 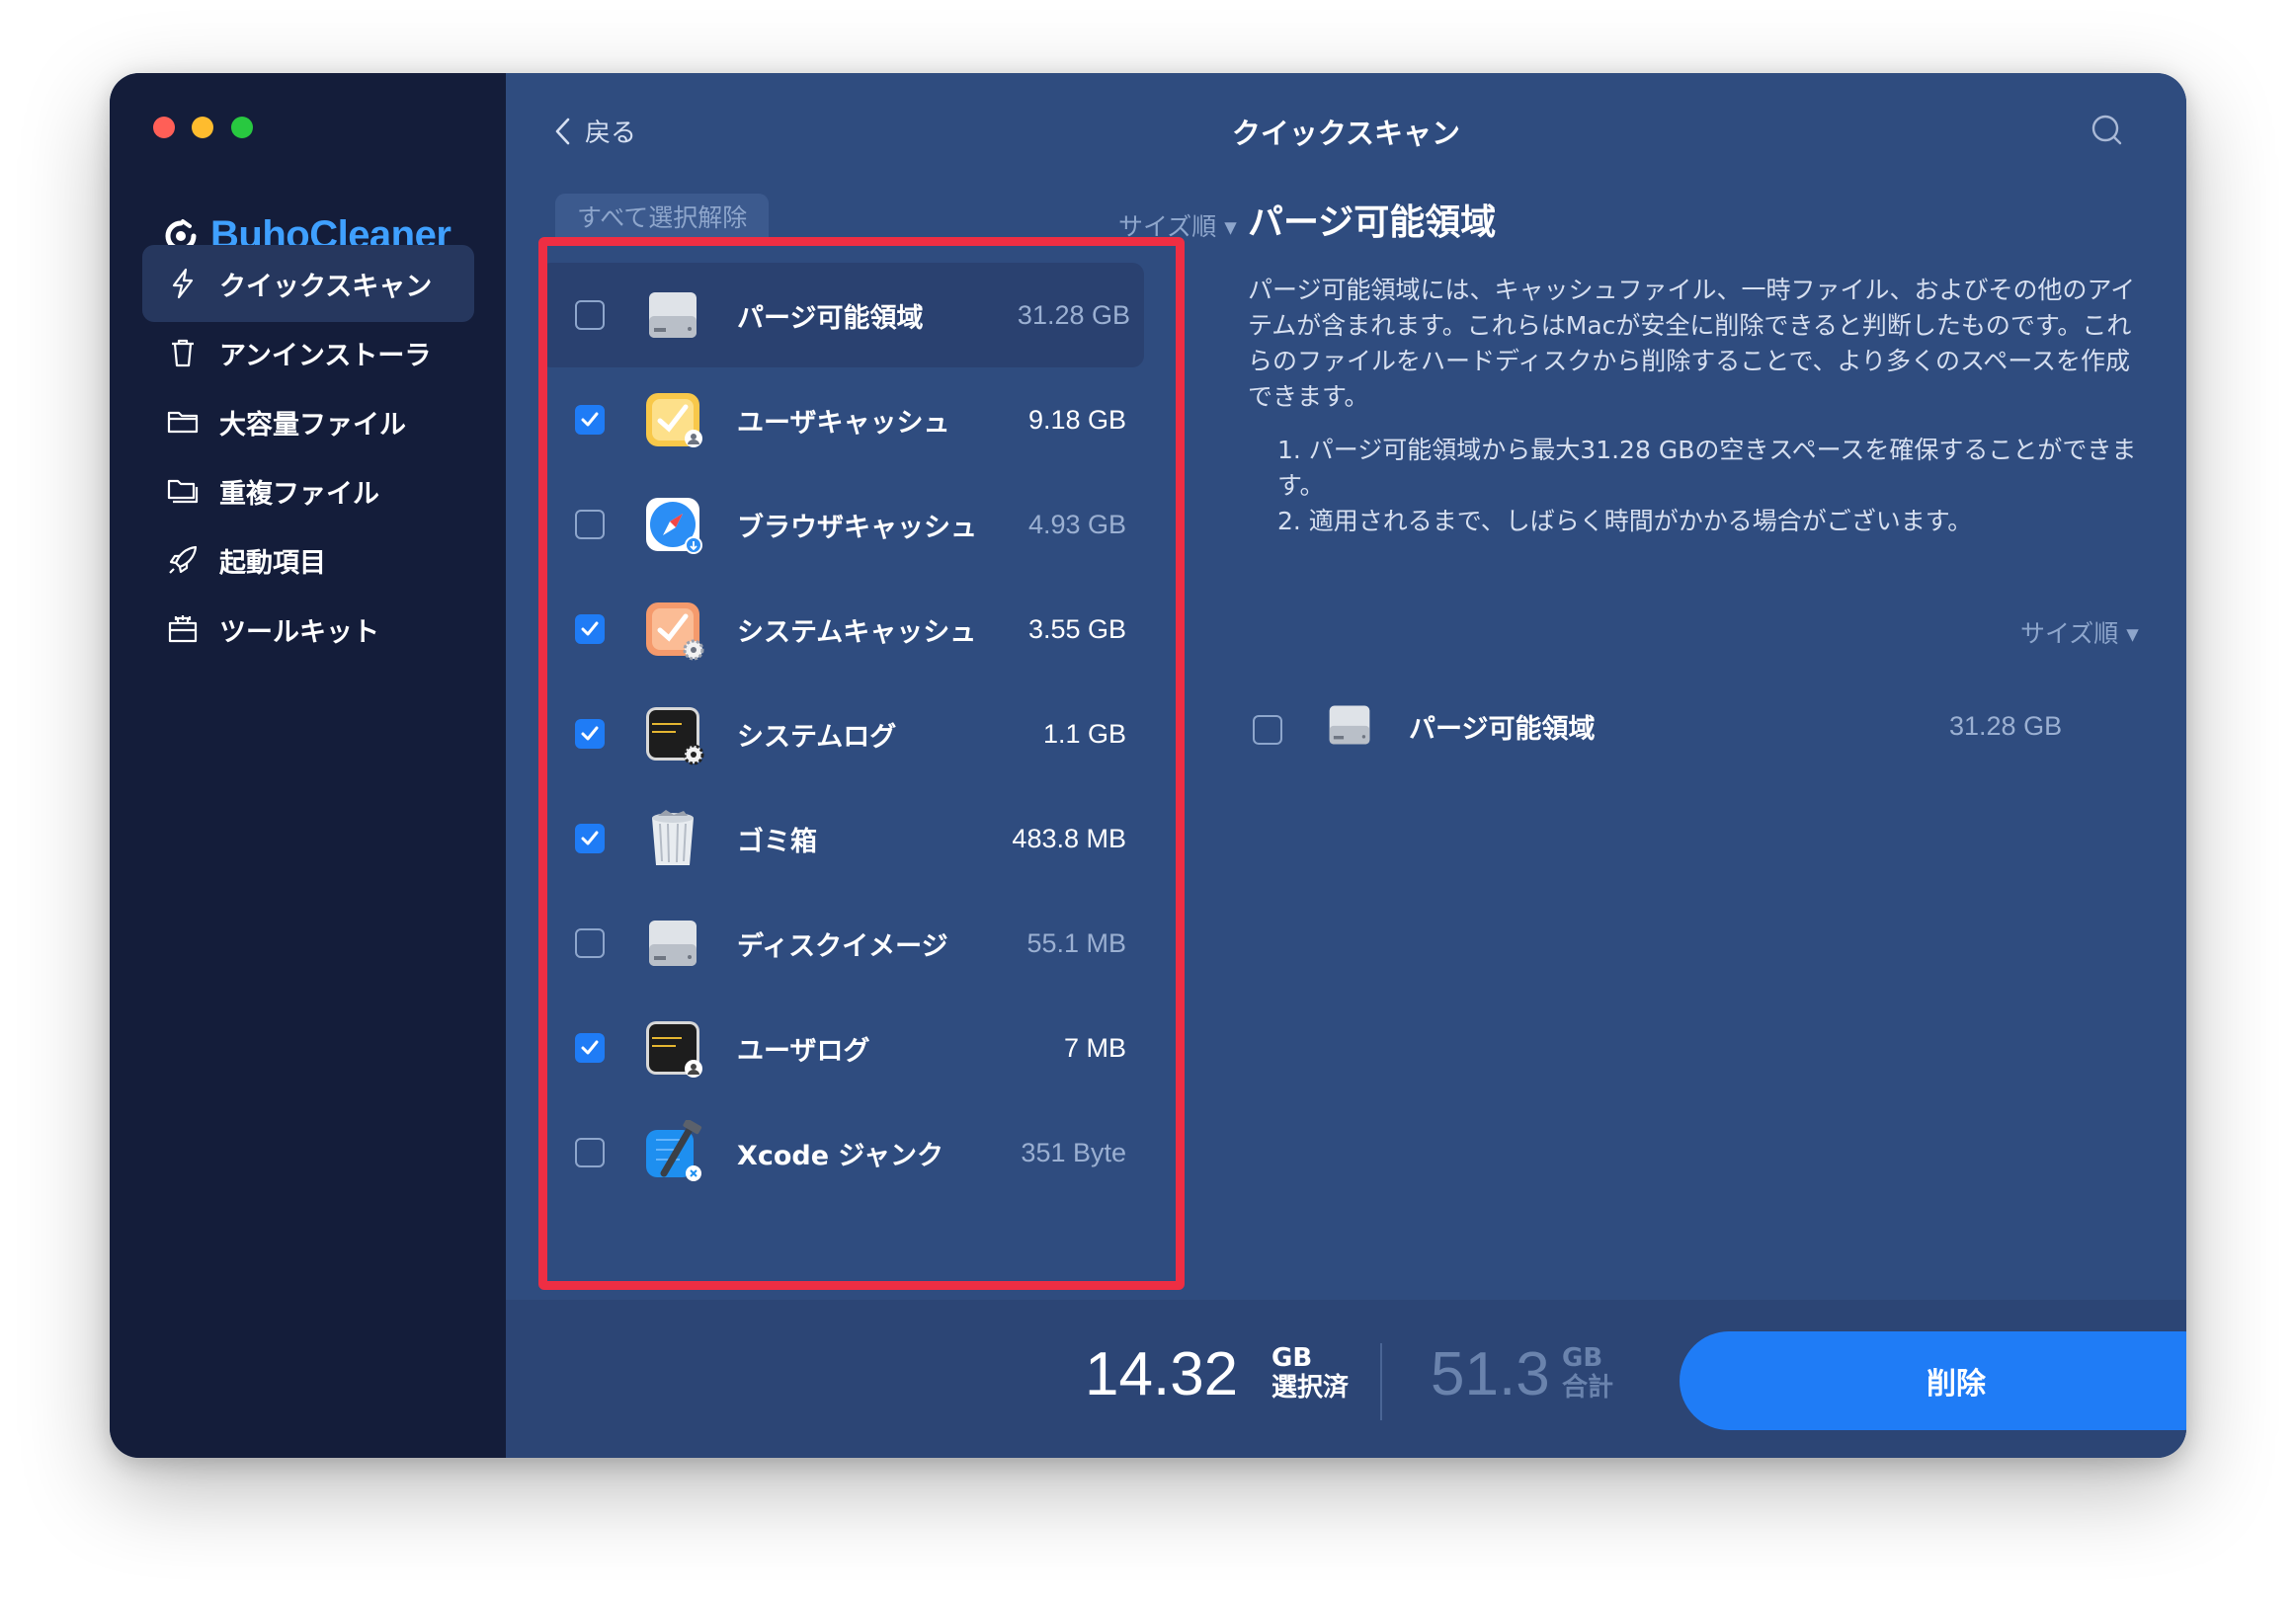 I want to click on sort-by-size-dropdown: サイズ順 ▾, so click(x=1177, y=225).